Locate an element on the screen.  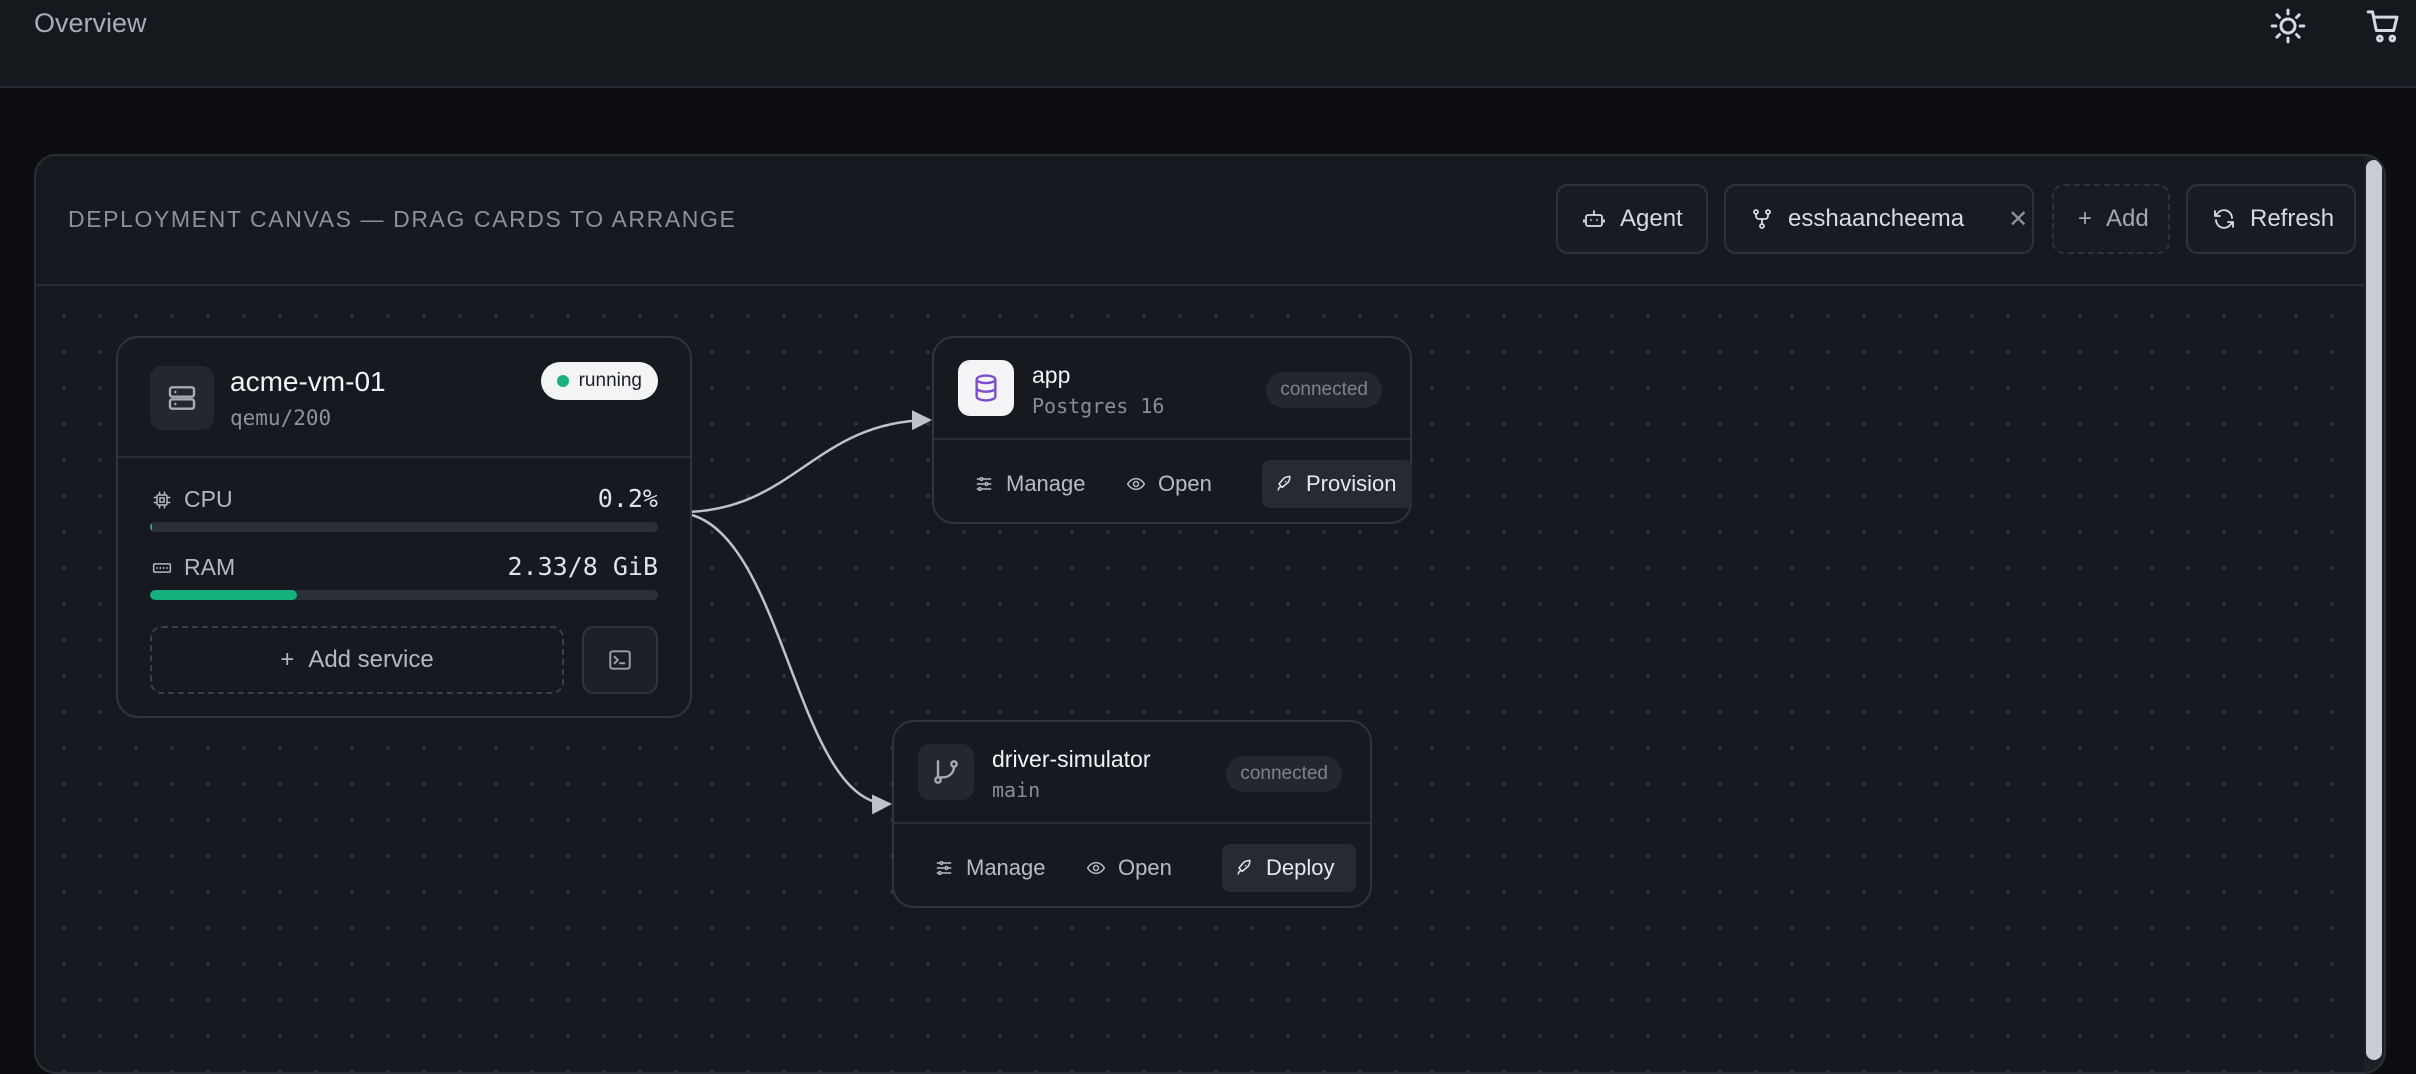
cpu-label: CPU is located at coordinates (192, 499).